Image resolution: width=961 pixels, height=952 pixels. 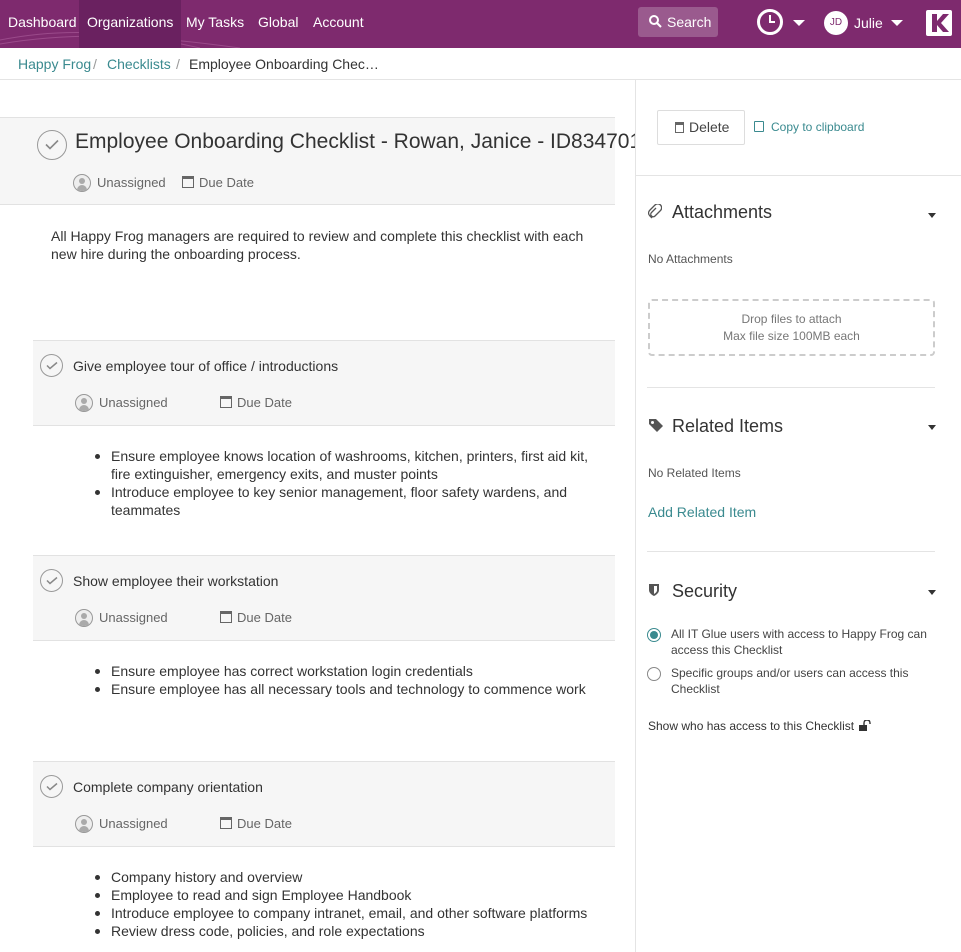 What do you see at coordinates (654, 590) in the screenshot?
I see `shield-icon` at bounding box center [654, 590].